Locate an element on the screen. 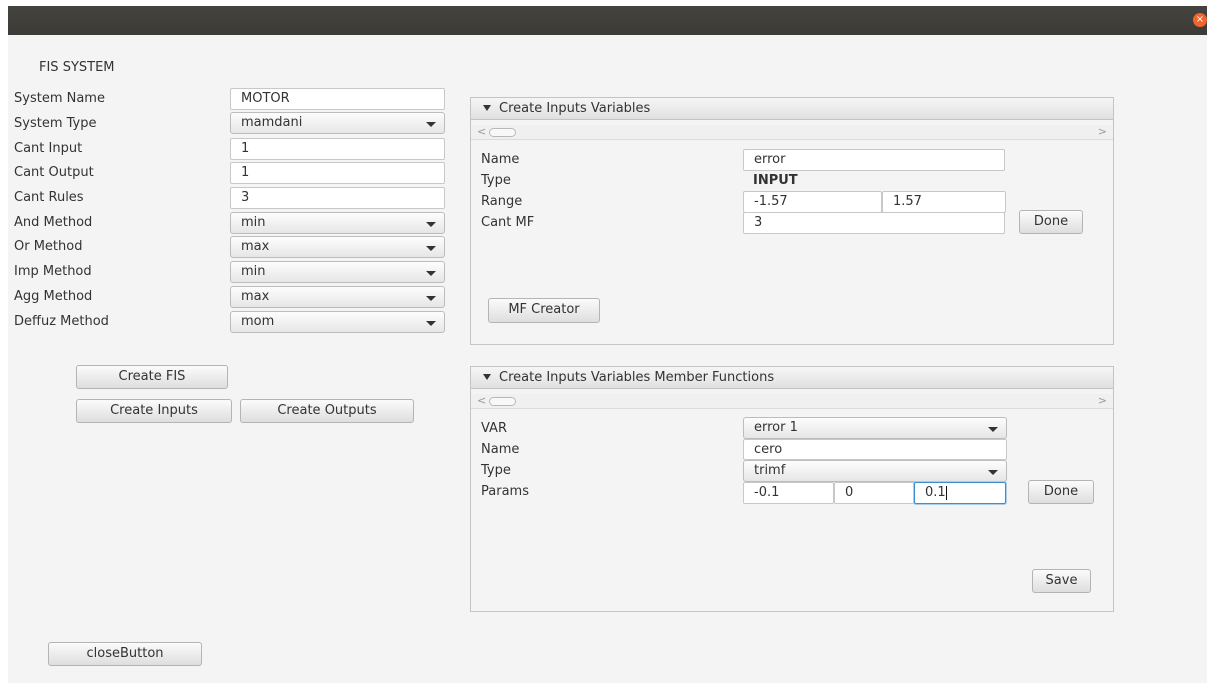 The image size is (1207, 683). cant-input-field: 1 is located at coordinates (337, 149).